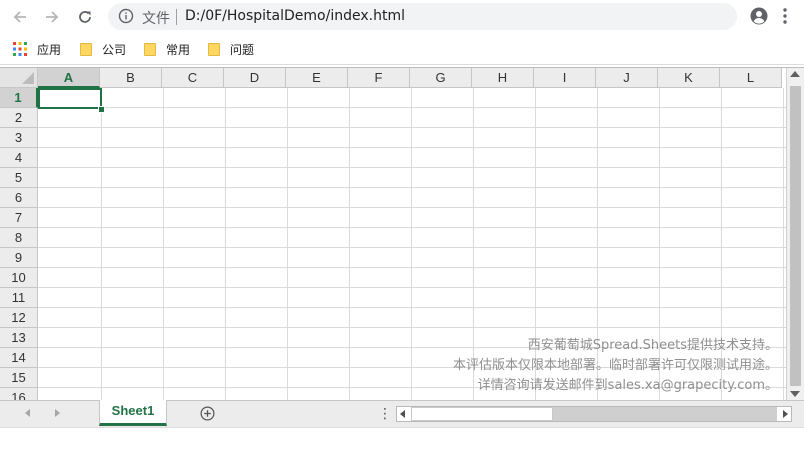  Describe the element at coordinates (759, 16) in the screenshot. I see `profile-icon` at that location.